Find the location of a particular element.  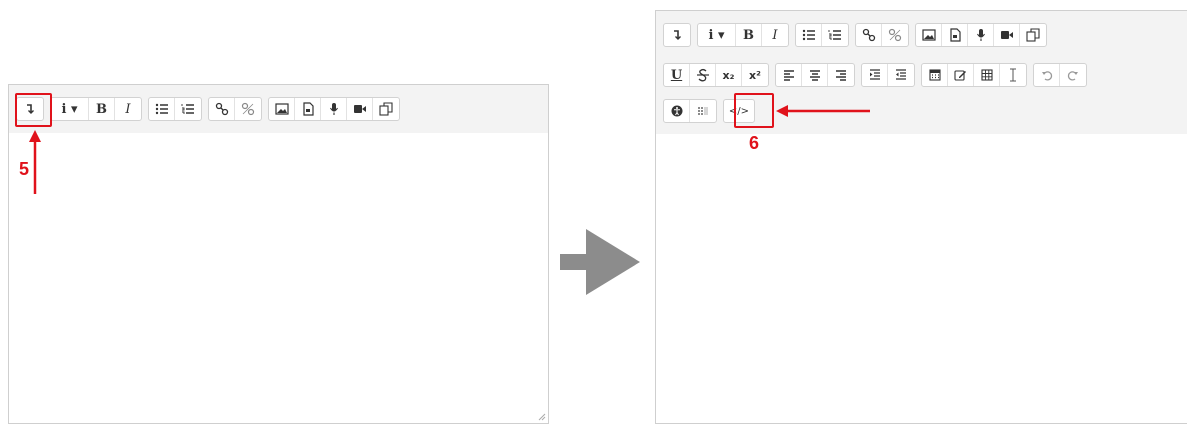

accessibility-group is located at coordinates (690, 111).